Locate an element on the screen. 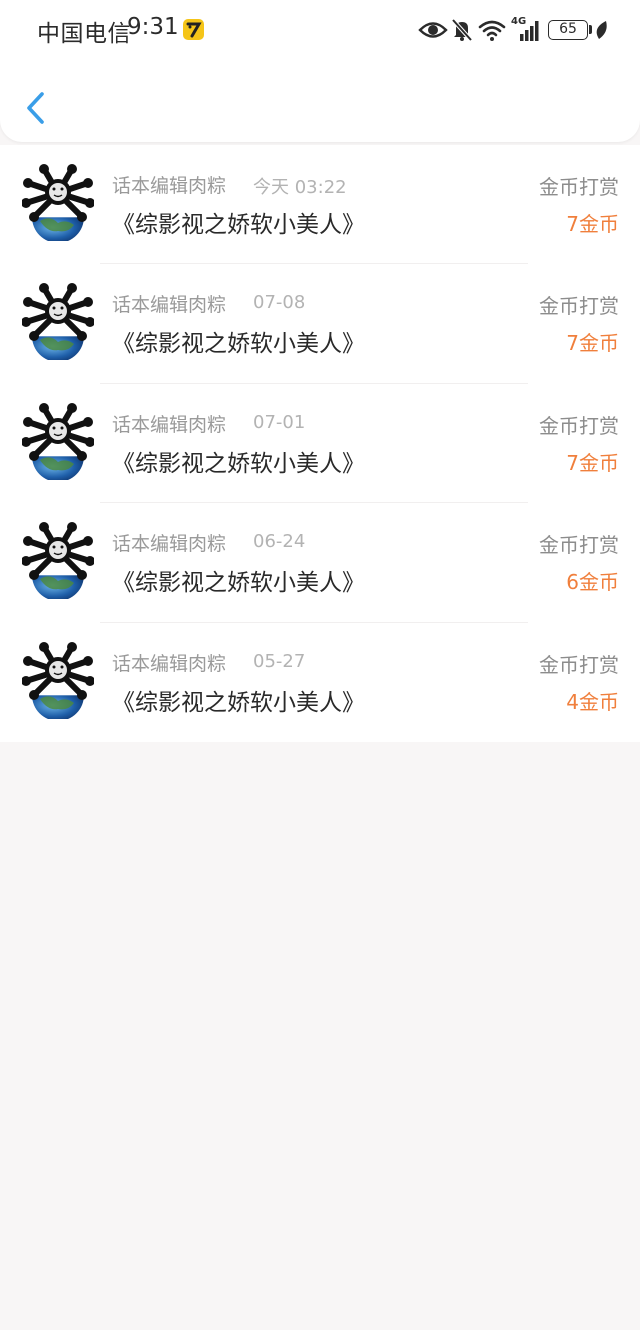  reward-amount: 6金币 is located at coordinates (592, 582).